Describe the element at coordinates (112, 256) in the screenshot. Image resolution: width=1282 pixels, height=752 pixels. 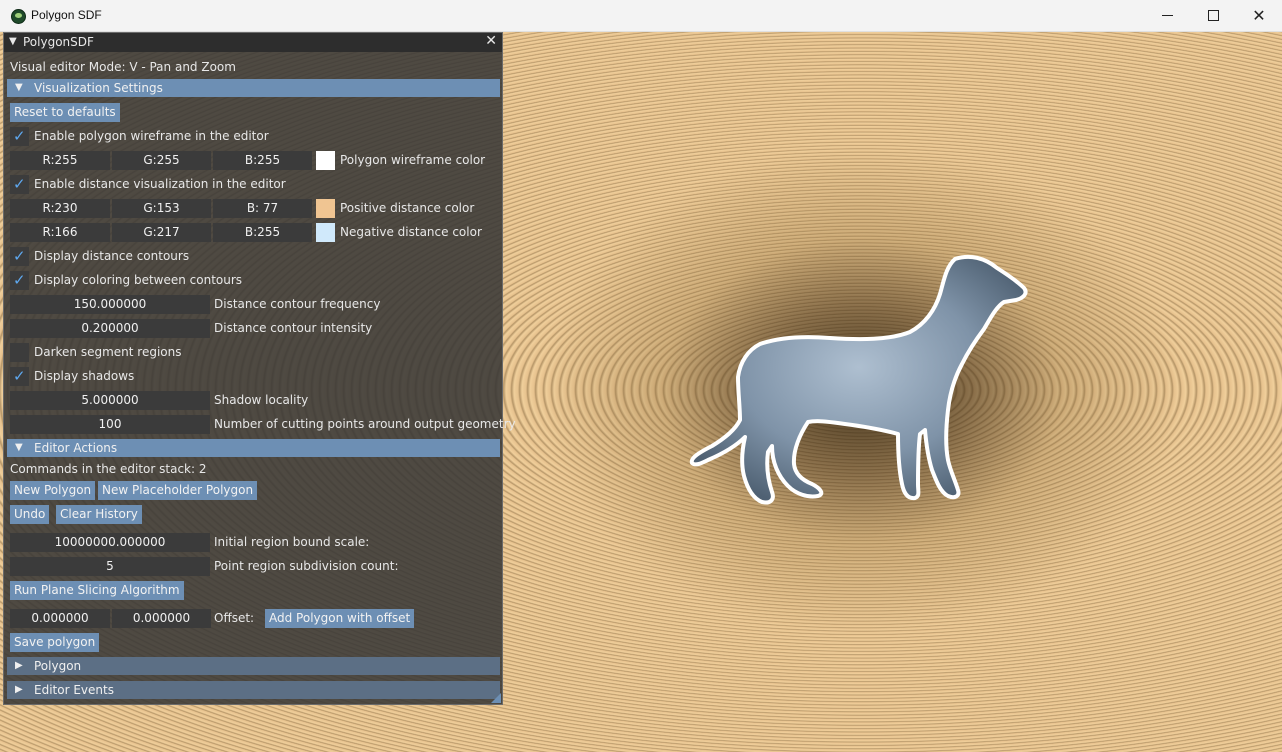
I see `contours-label: Display distance contours` at that location.